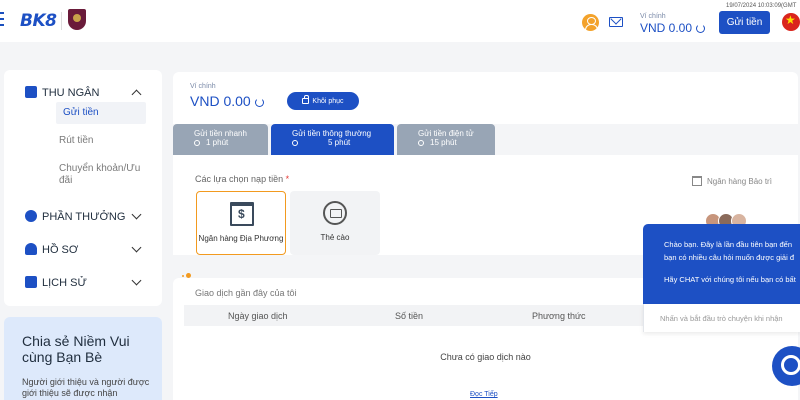  Describe the element at coordinates (61, 21) in the screenshot. I see `logo-divider` at that location.